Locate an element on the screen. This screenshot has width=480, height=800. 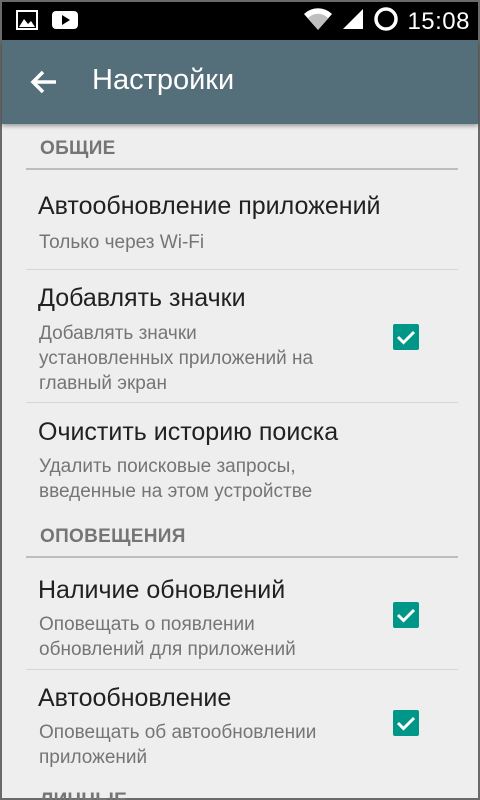
auto-update-notify-checkbox is located at coordinates (406, 723).